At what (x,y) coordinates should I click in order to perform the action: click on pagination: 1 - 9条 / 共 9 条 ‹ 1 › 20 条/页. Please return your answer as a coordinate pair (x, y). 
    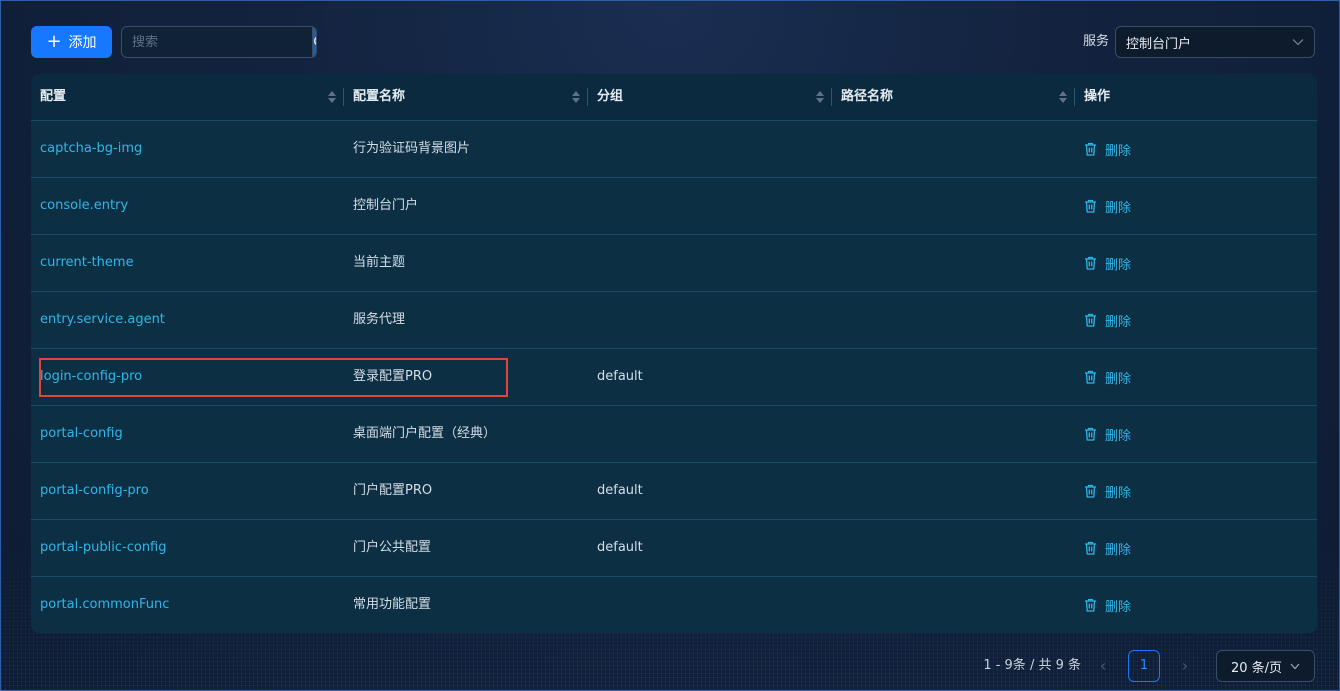
    Looking at the image, I should click on (1075, 666).